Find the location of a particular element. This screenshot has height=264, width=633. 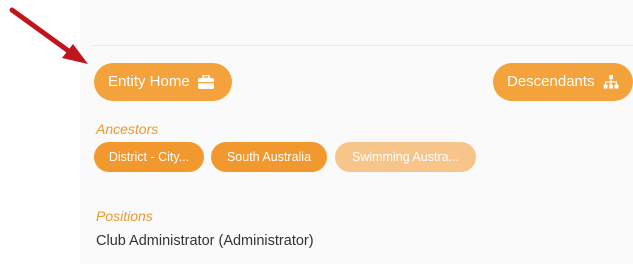

descendants-label: Descendants is located at coordinates (551, 81).